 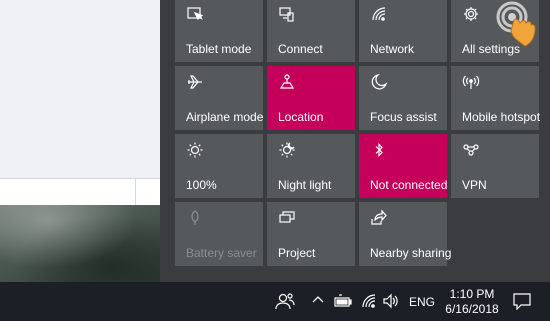 I want to click on tile-label: Nearby sharing, so click(x=411, y=253).